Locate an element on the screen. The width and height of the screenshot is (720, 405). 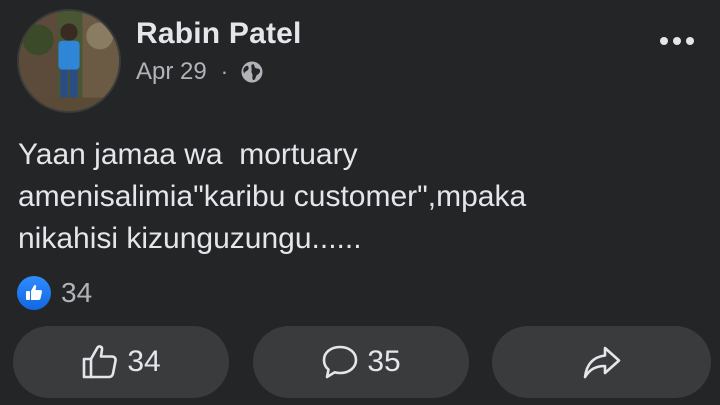
thumbs-up-icon is located at coordinates (100, 362).